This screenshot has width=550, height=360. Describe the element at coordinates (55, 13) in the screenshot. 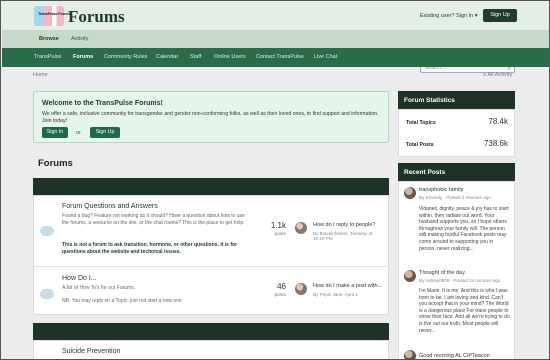

I see `logo-text: TransPulse Forums` at that location.